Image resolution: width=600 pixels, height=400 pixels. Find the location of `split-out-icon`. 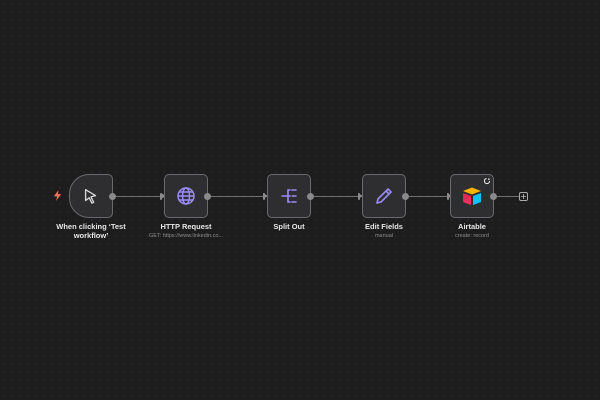

split-out-icon is located at coordinates (289, 196).